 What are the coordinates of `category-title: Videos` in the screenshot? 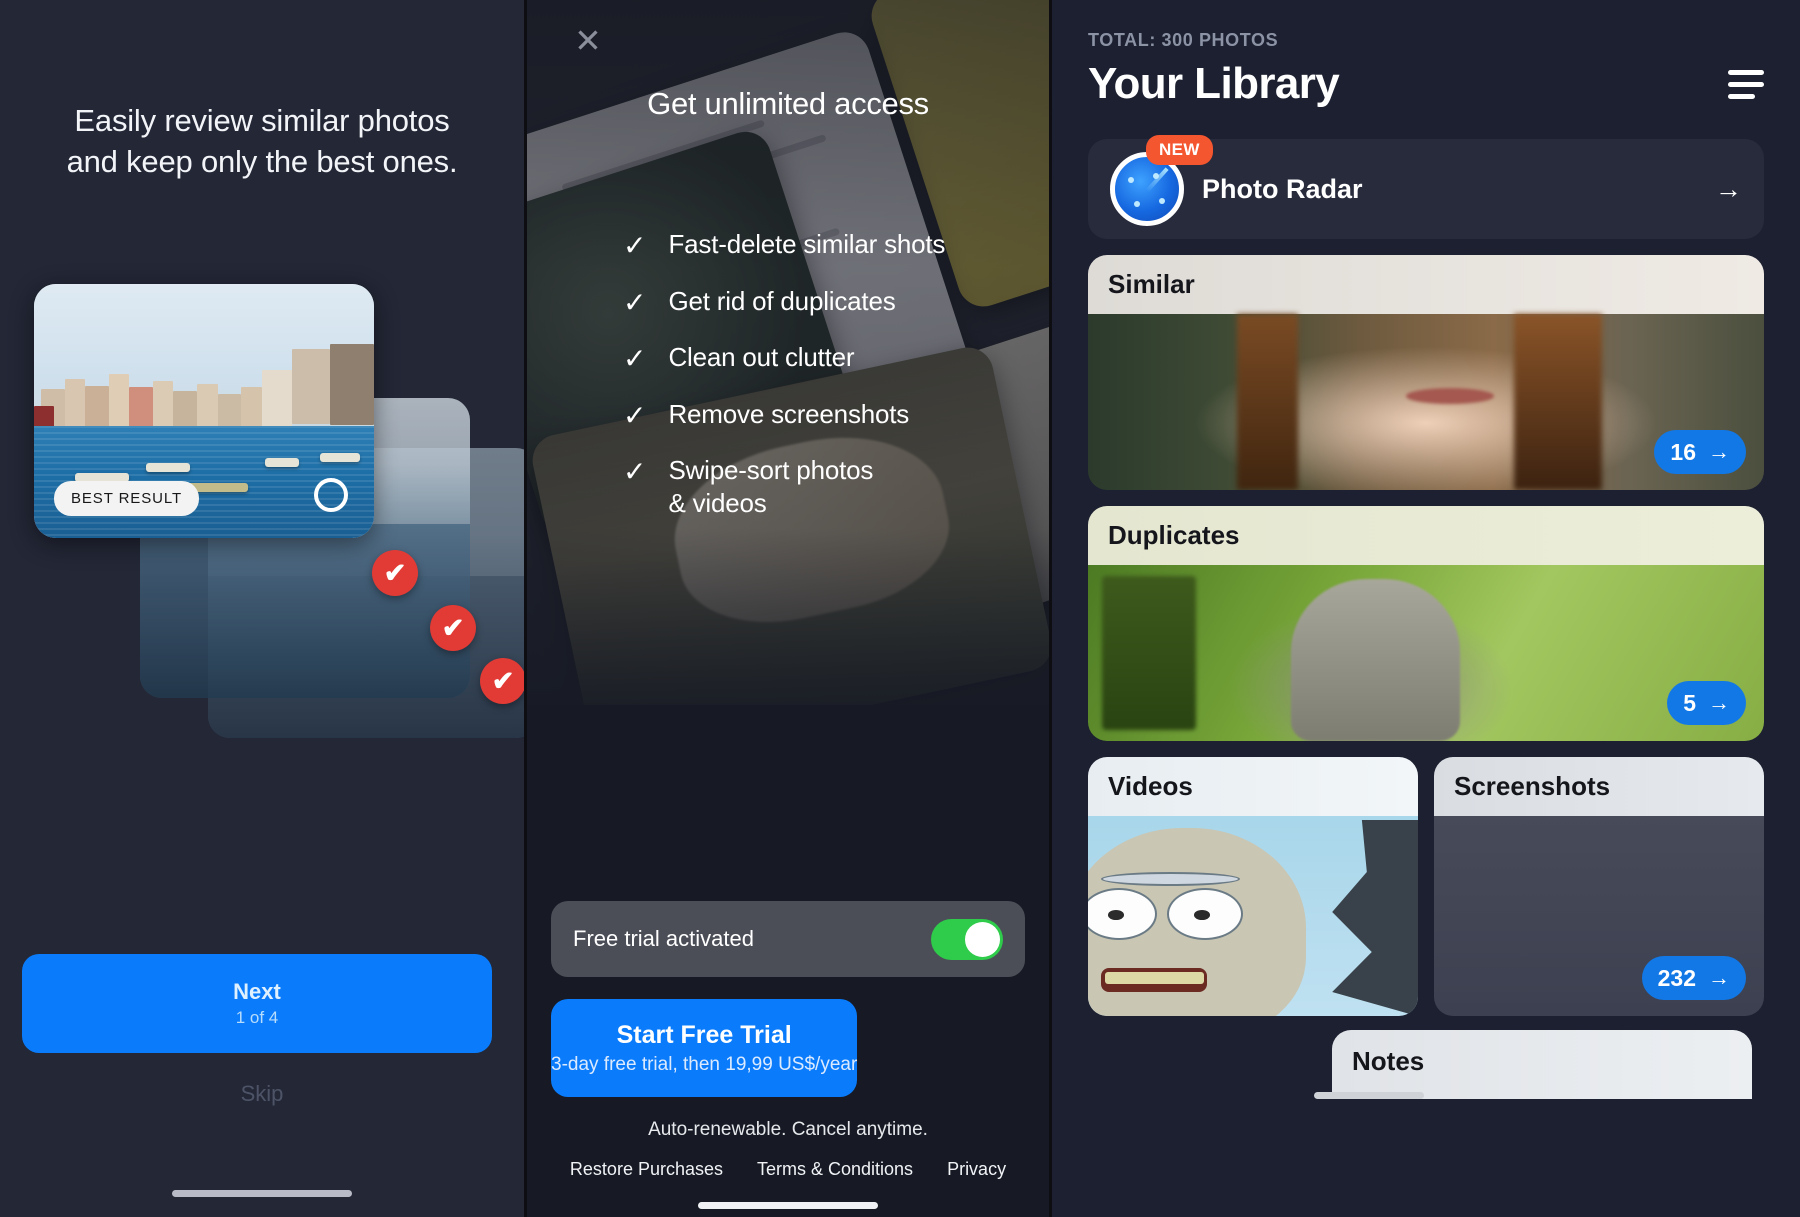 It's located at (1253, 786).